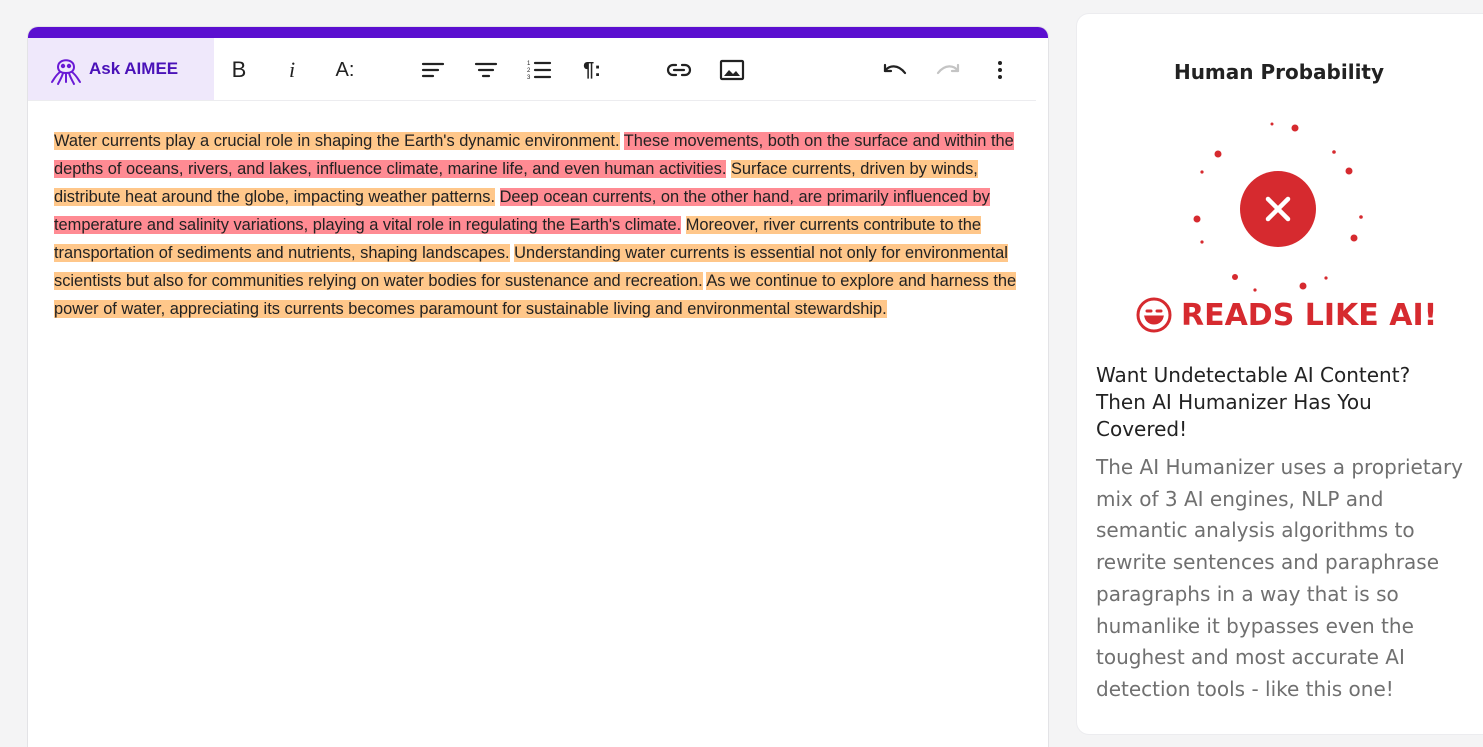  I want to click on bold-button: B, so click(239, 70).